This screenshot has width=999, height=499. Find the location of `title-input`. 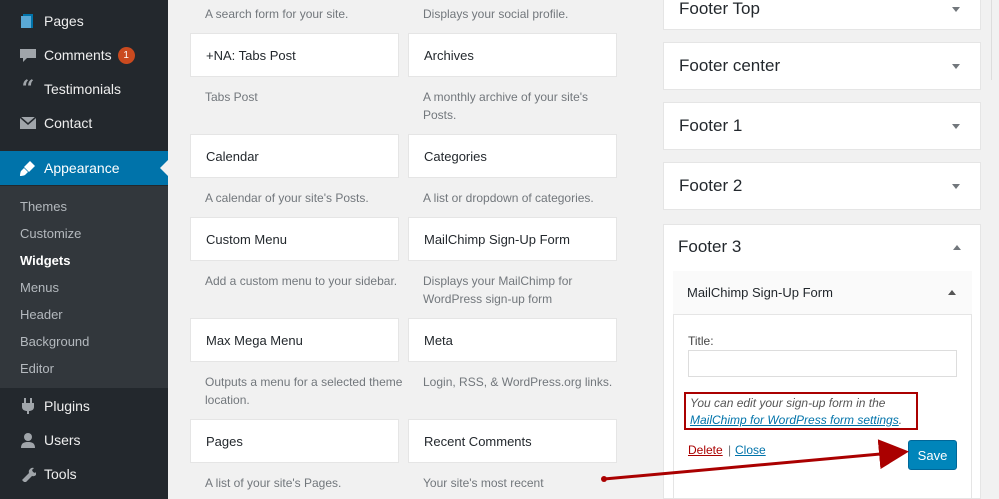

title-input is located at coordinates (822, 363).